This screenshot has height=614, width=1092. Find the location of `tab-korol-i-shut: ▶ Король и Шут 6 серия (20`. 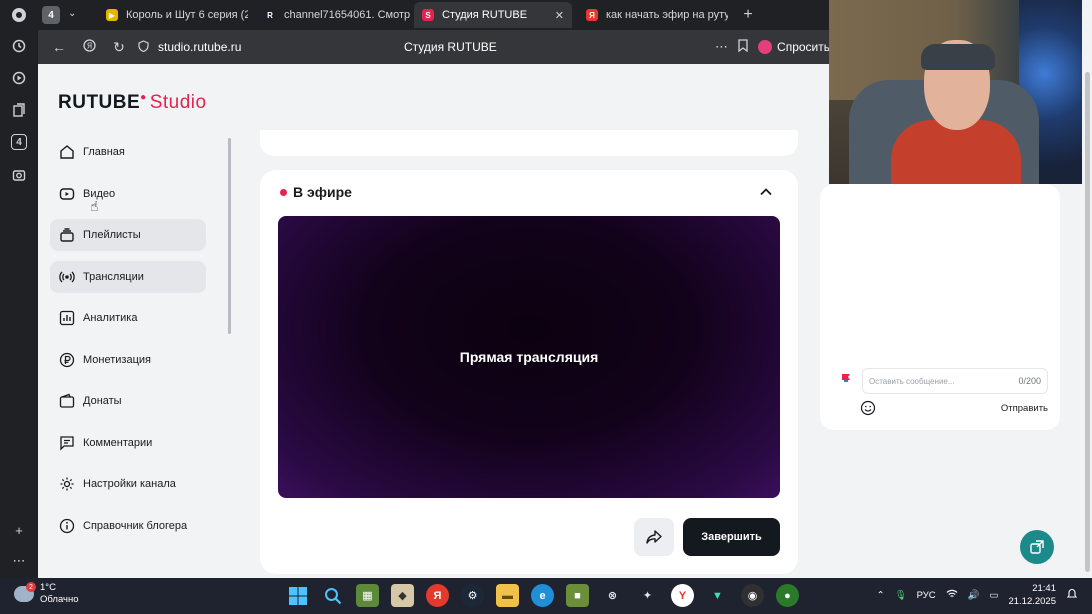

tab-korol-i-shut: ▶ Король и Шут 6 серия (20 is located at coordinates (173, 15).